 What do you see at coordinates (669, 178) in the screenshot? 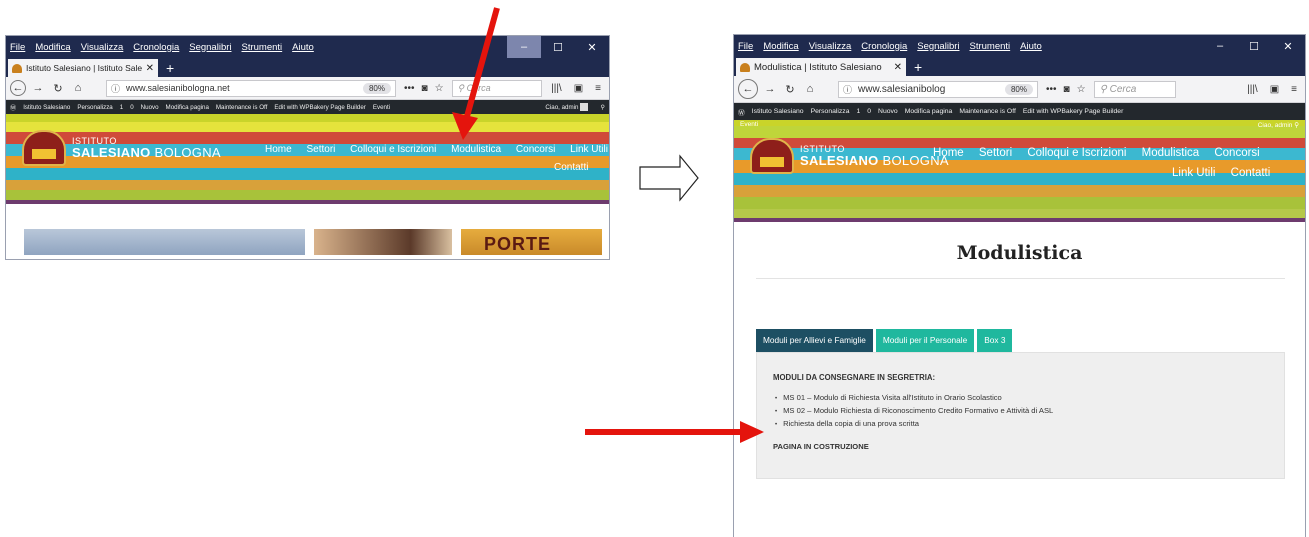
I see `transition-arrow-icon` at bounding box center [669, 178].